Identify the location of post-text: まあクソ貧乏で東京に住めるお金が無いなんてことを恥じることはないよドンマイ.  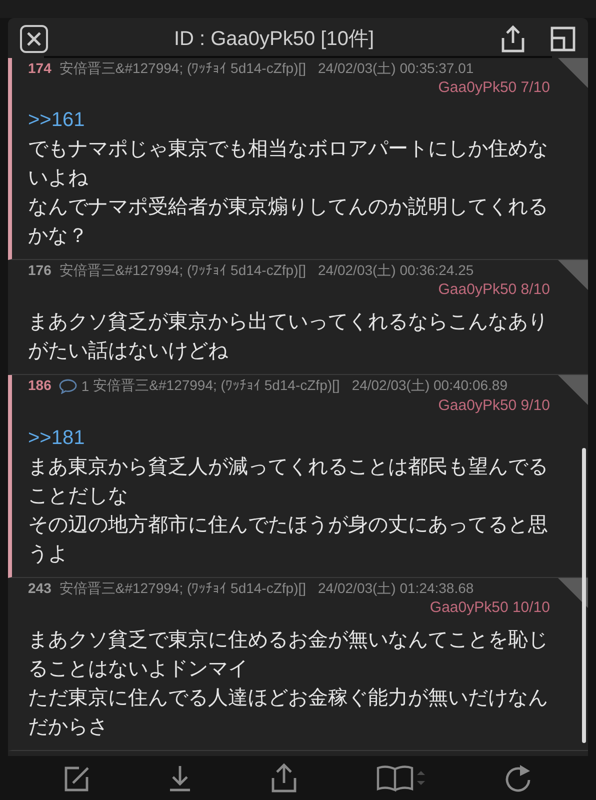
(288, 655).